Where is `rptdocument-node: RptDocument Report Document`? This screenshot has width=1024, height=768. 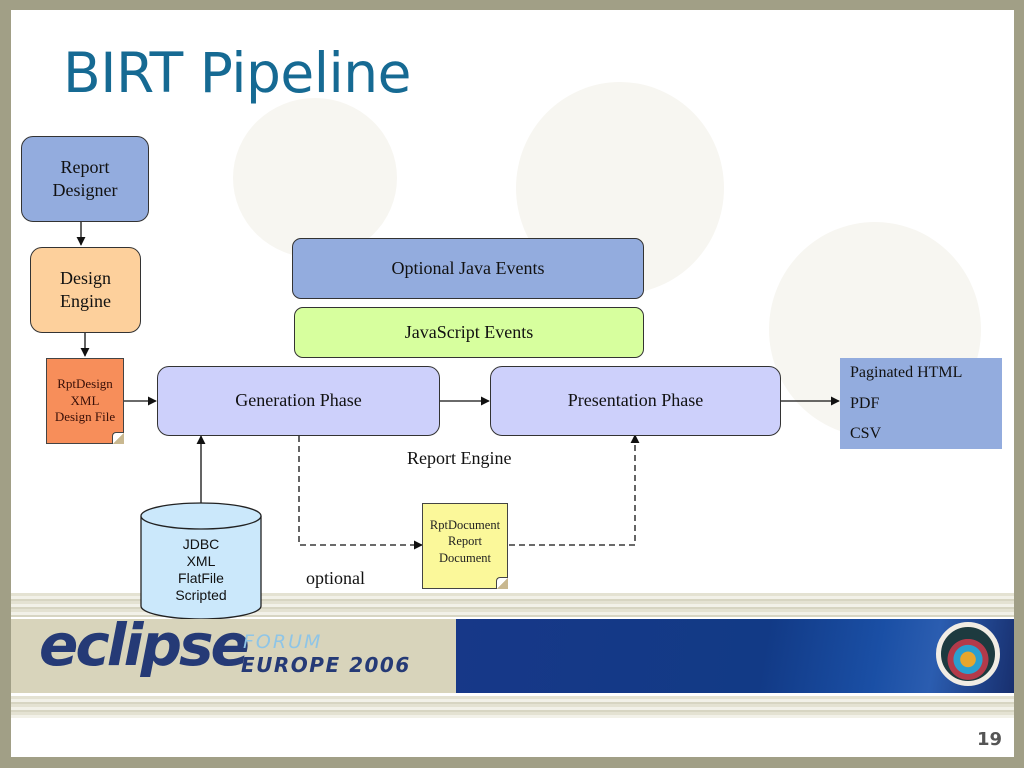
rptdocument-node: RptDocument Report Document is located at coordinates (465, 546).